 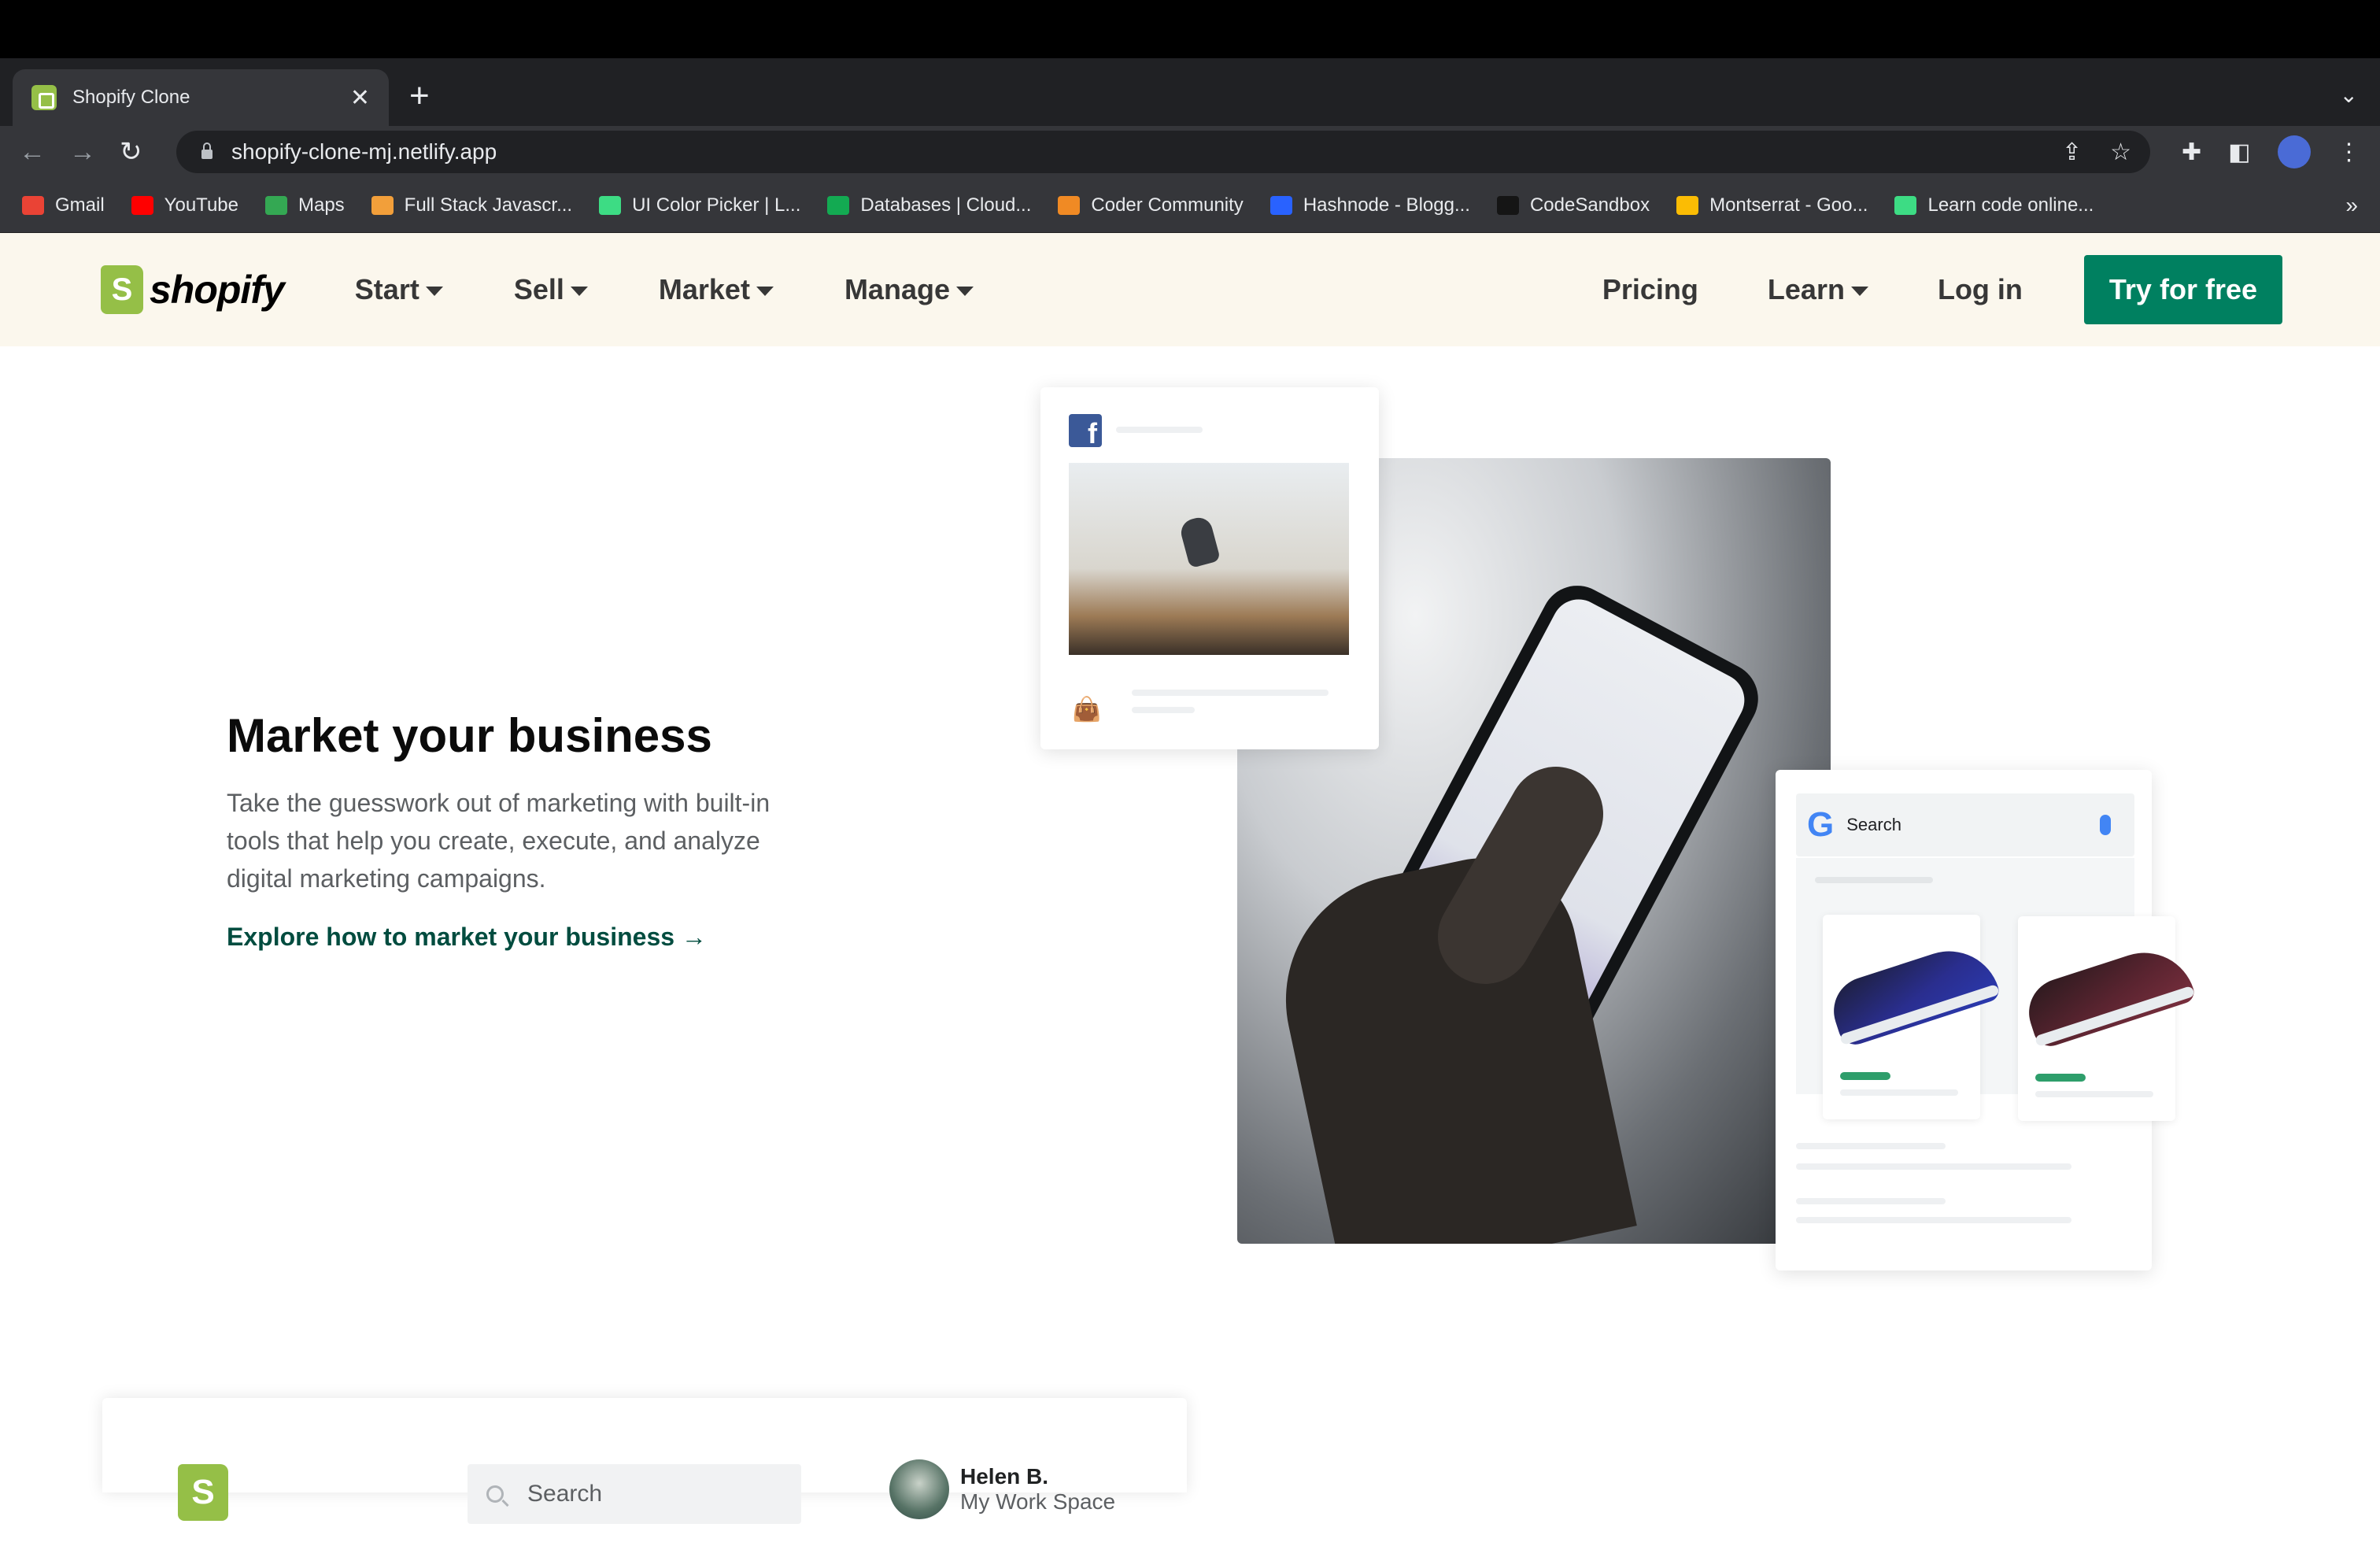 What do you see at coordinates (1818, 289) in the screenshot?
I see `nav-learn: Learn` at bounding box center [1818, 289].